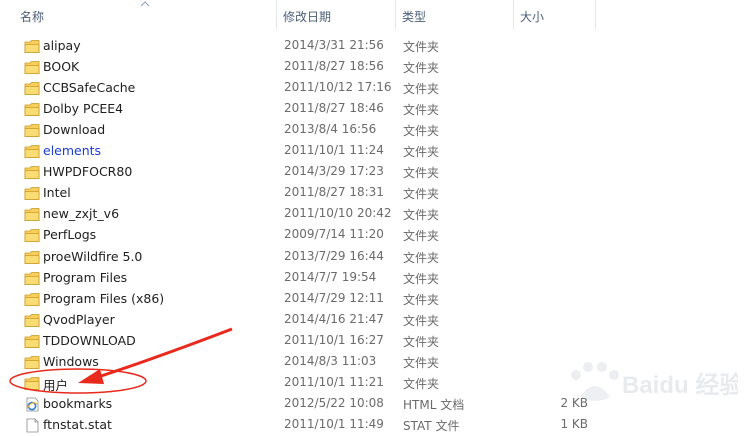 This screenshot has height=436, width=744. What do you see at coordinates (77, 424) in the screenshot?
I see `file-name: ftnstat.stat` at bounding box center [77, 424].